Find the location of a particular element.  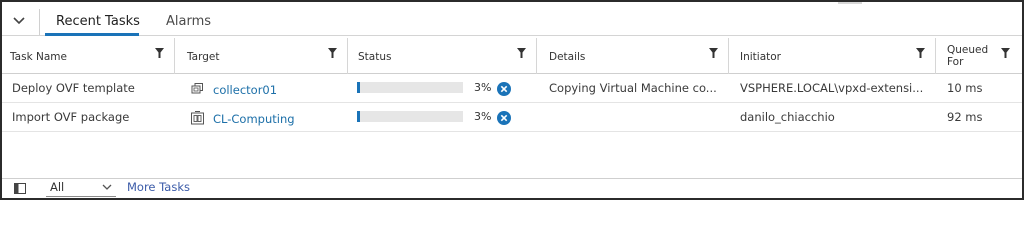

target-link: collector01 is located at coordinates (278, 90).